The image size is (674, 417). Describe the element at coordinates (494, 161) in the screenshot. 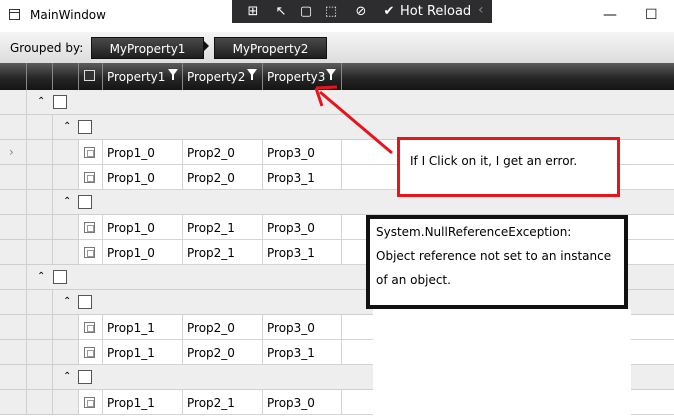

I see `click-error-note-text: If I Click on it, I get an error.` at that location.